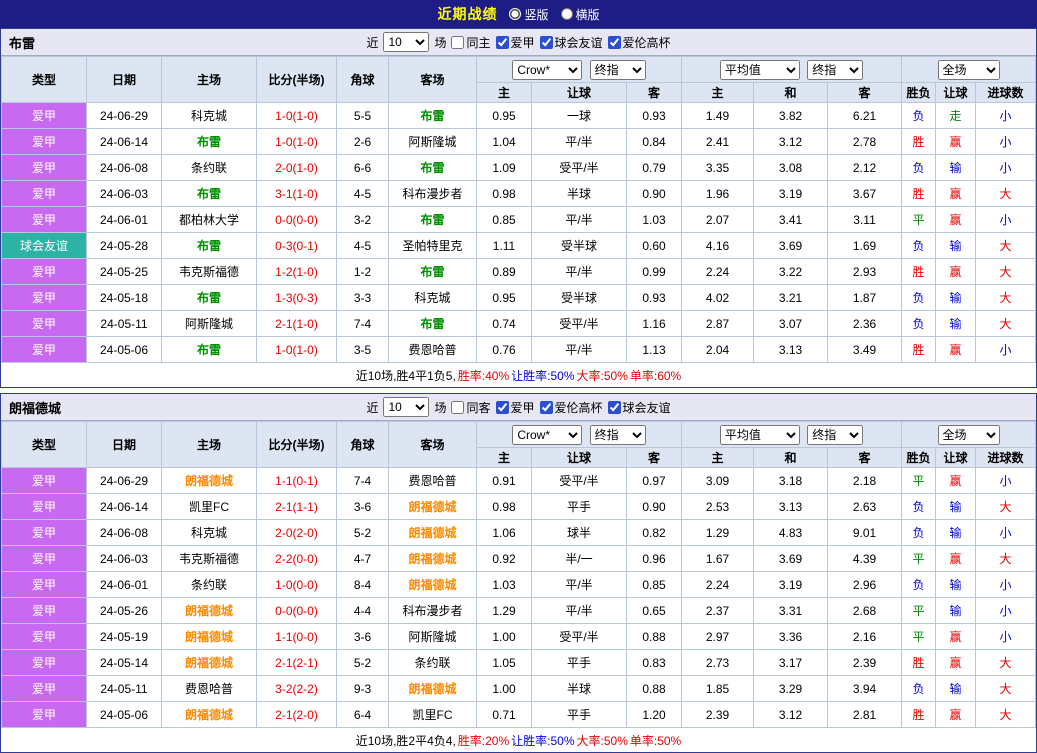 Image resolution: width=1037 pixels, height=753 pixels. Describe the element at coordinates (209, 271) in the screenshot. I see `home-team-cell: 韦克斯福德` at that location.